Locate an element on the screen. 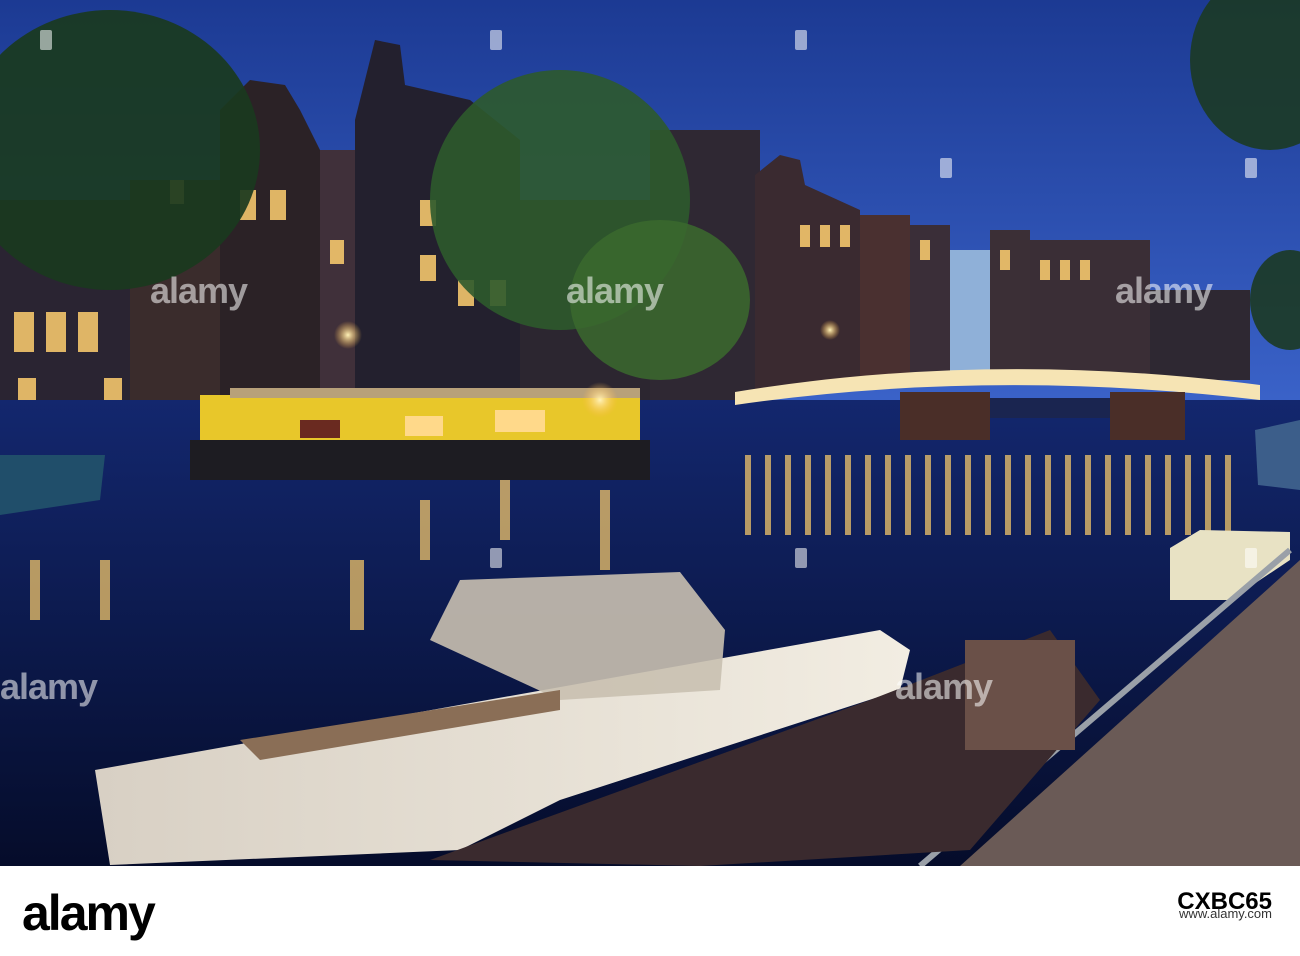 This screenshot has height=956, width=1300. yellow-houseboat is located at coordinates (420, 434).